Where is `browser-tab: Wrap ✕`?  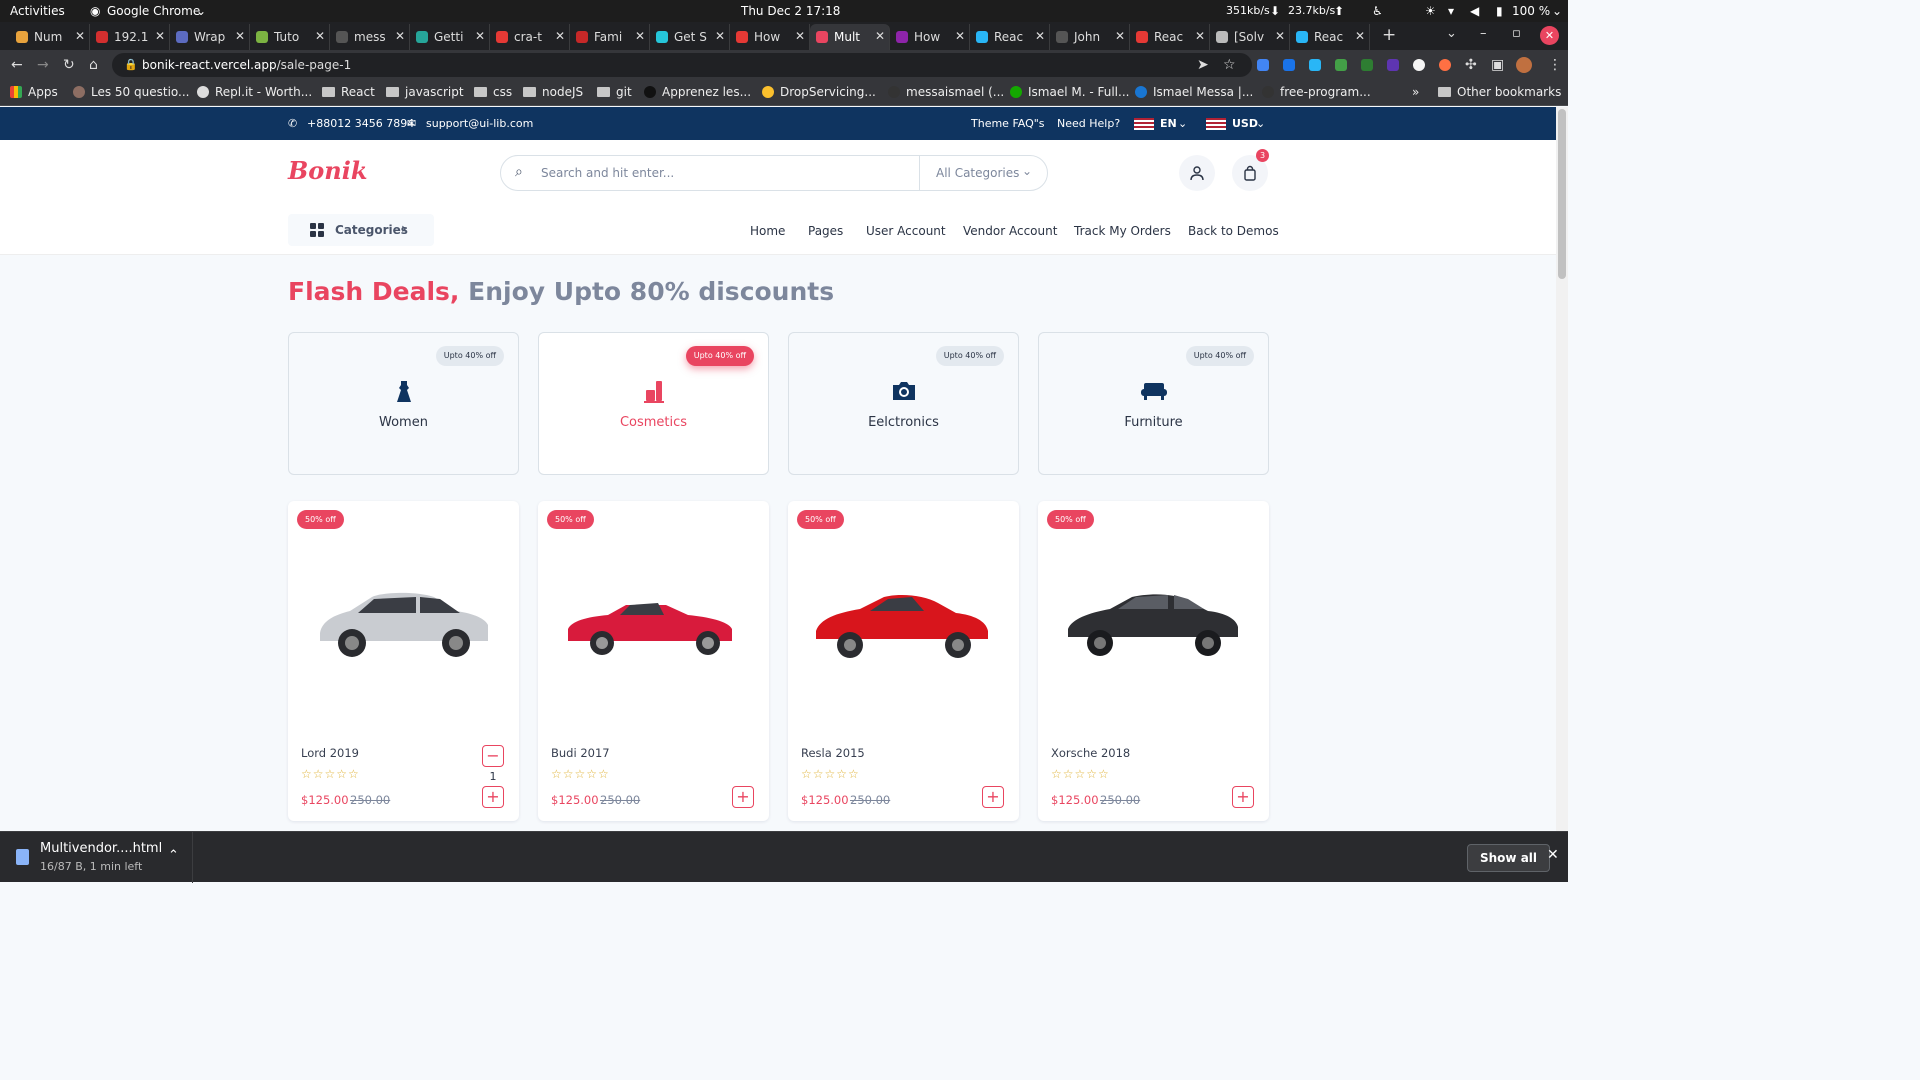 browser-tab: Wrap ✕ is located at coordinates (210, 37).